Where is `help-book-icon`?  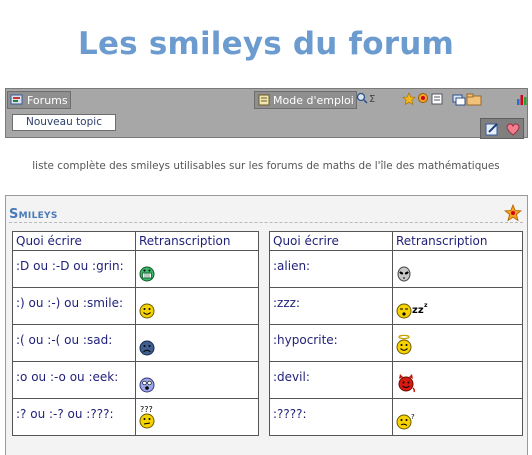
help-book-icon is located at coordinates (264, 100).